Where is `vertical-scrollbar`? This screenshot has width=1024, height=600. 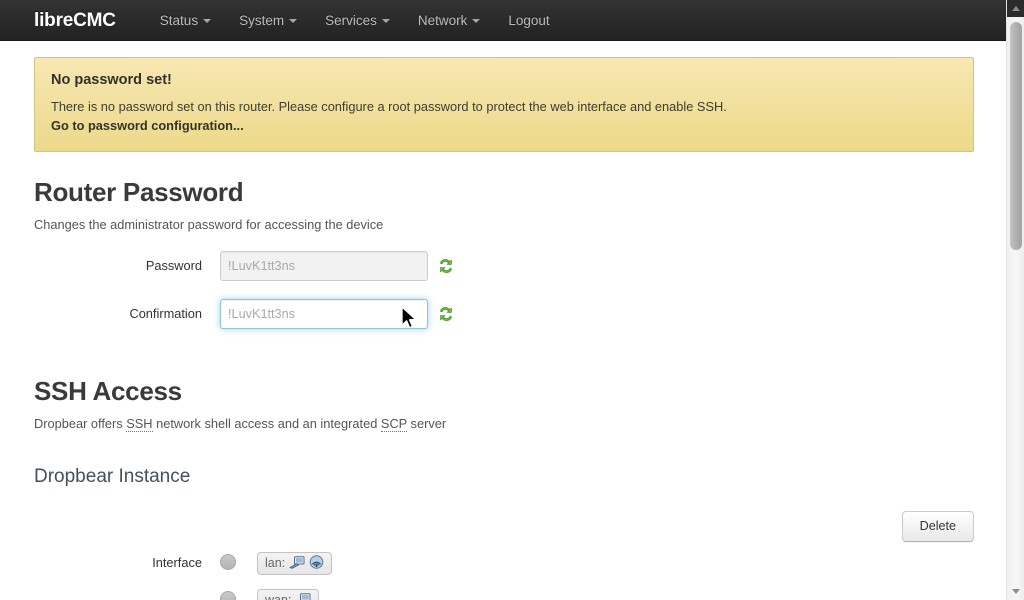
vertical-scrollbar is located at coordinates (1015, 300).